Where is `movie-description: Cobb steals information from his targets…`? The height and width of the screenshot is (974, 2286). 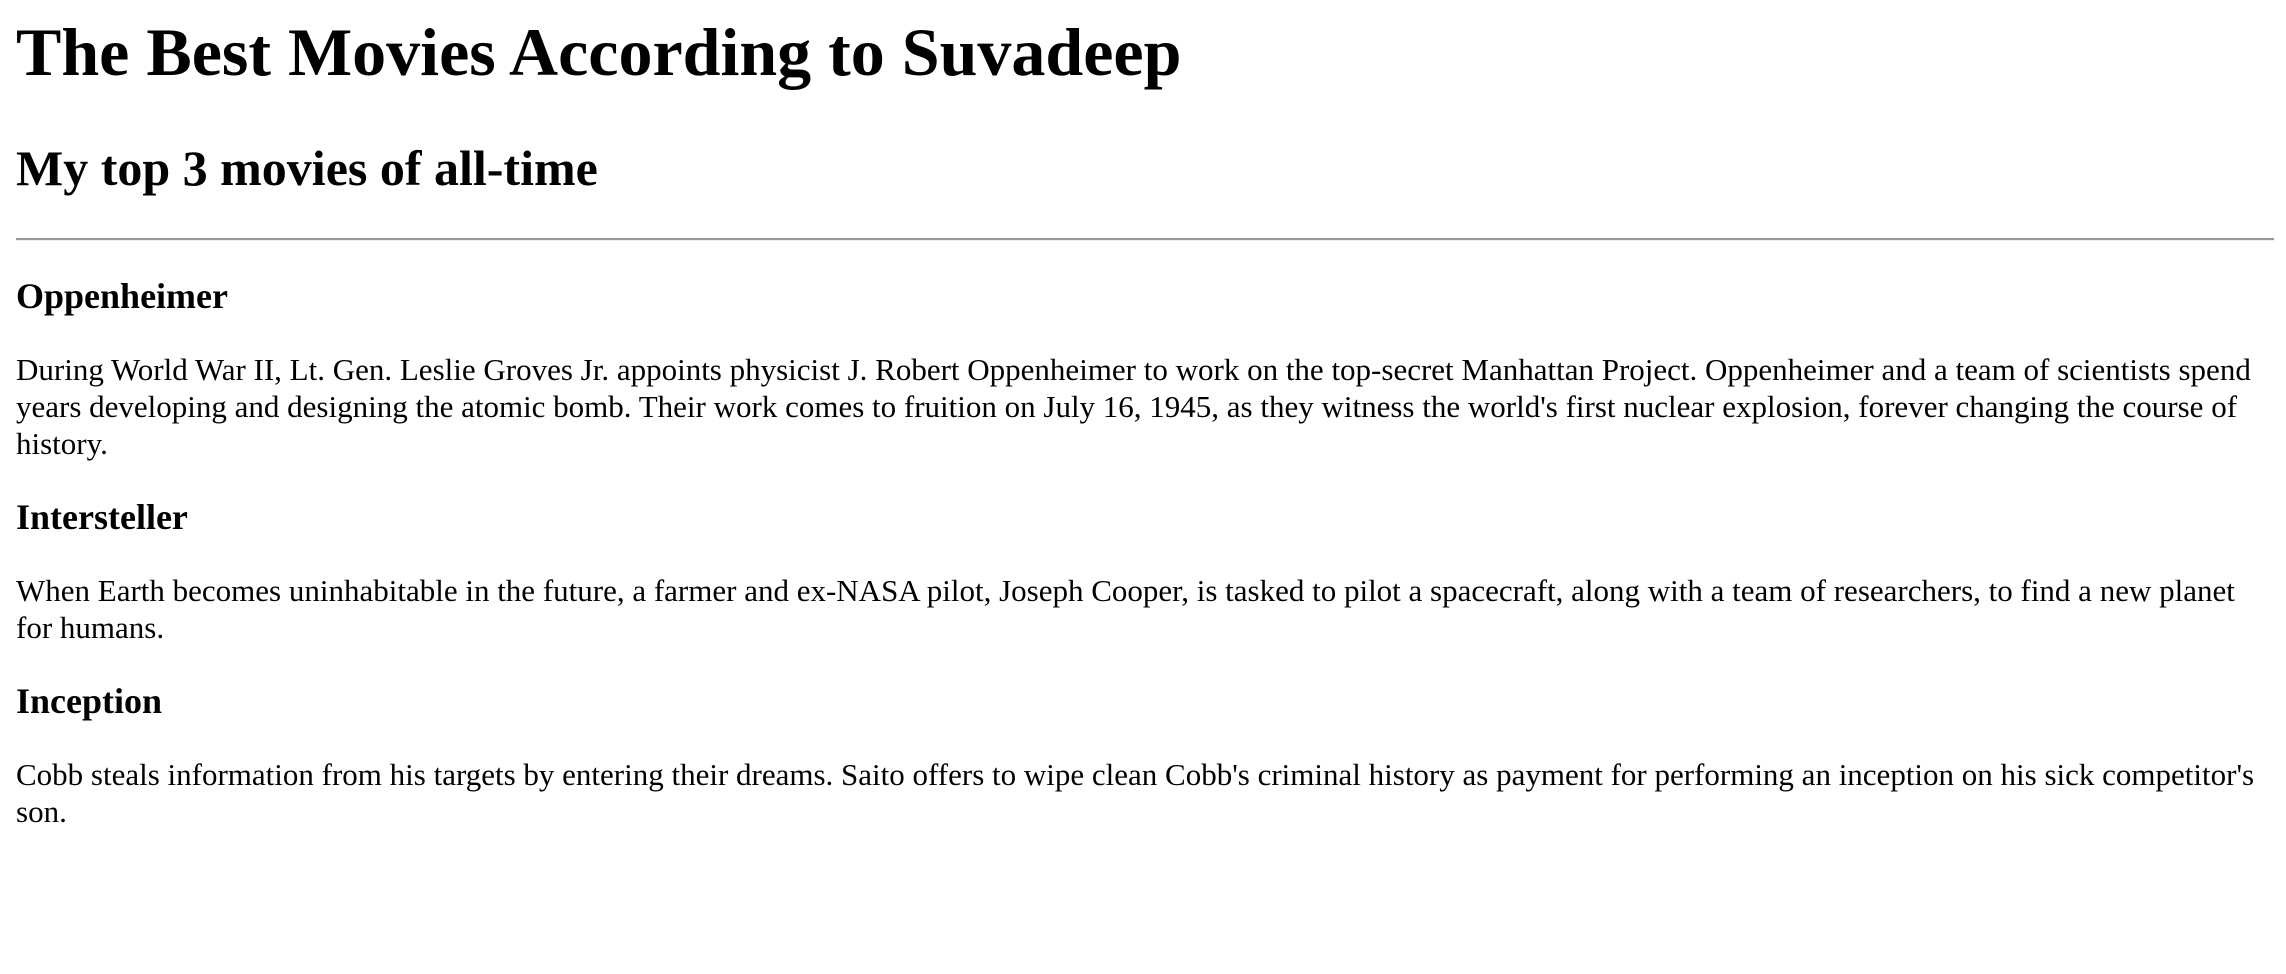
movie-description: Cobb steals information from his targets… is located at coordinates (1135, 793).